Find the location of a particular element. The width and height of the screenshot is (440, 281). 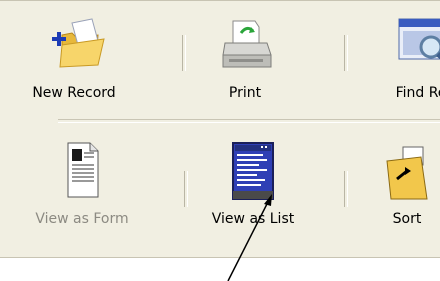

annotation-arrow is located at coordinates (249, 237).